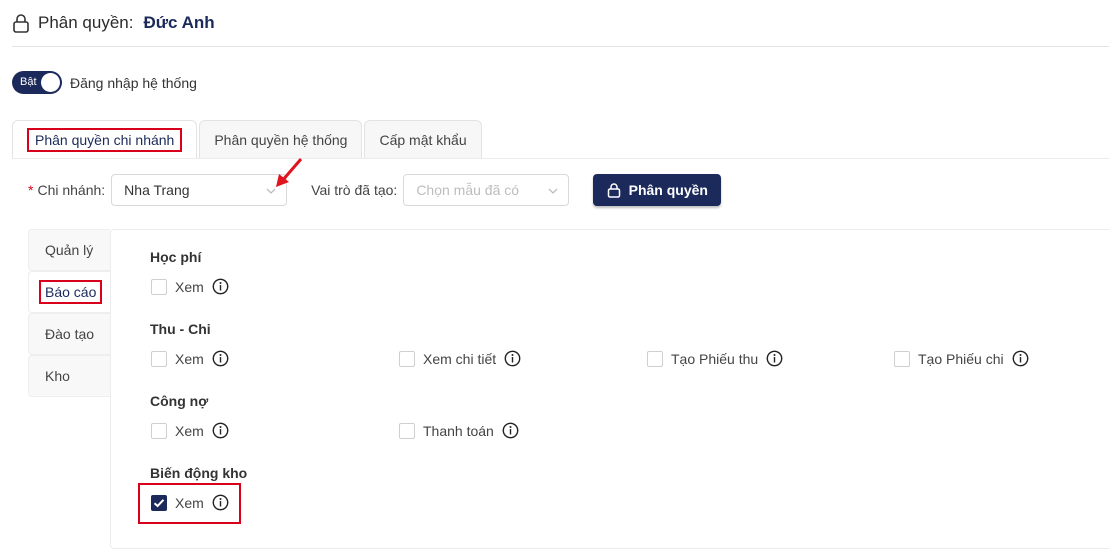 This screenshot has height=550, width=1109. I want to click on role-label: Vai trò đã tạo:, so click(354, 190).